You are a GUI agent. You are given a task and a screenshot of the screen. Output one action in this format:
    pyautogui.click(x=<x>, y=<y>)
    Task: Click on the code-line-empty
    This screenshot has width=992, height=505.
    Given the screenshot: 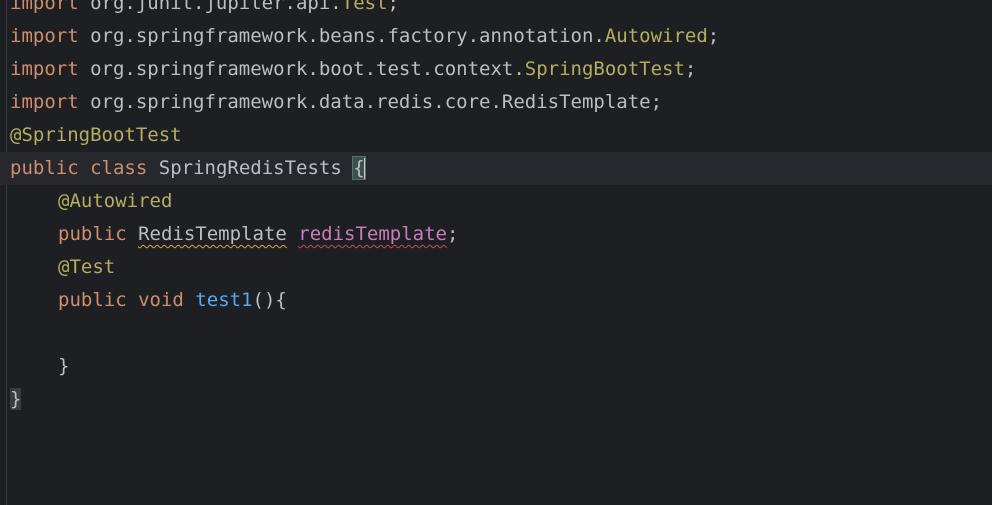 What is the action you would take?
    pyautogui.click(x=501, y=333)
    